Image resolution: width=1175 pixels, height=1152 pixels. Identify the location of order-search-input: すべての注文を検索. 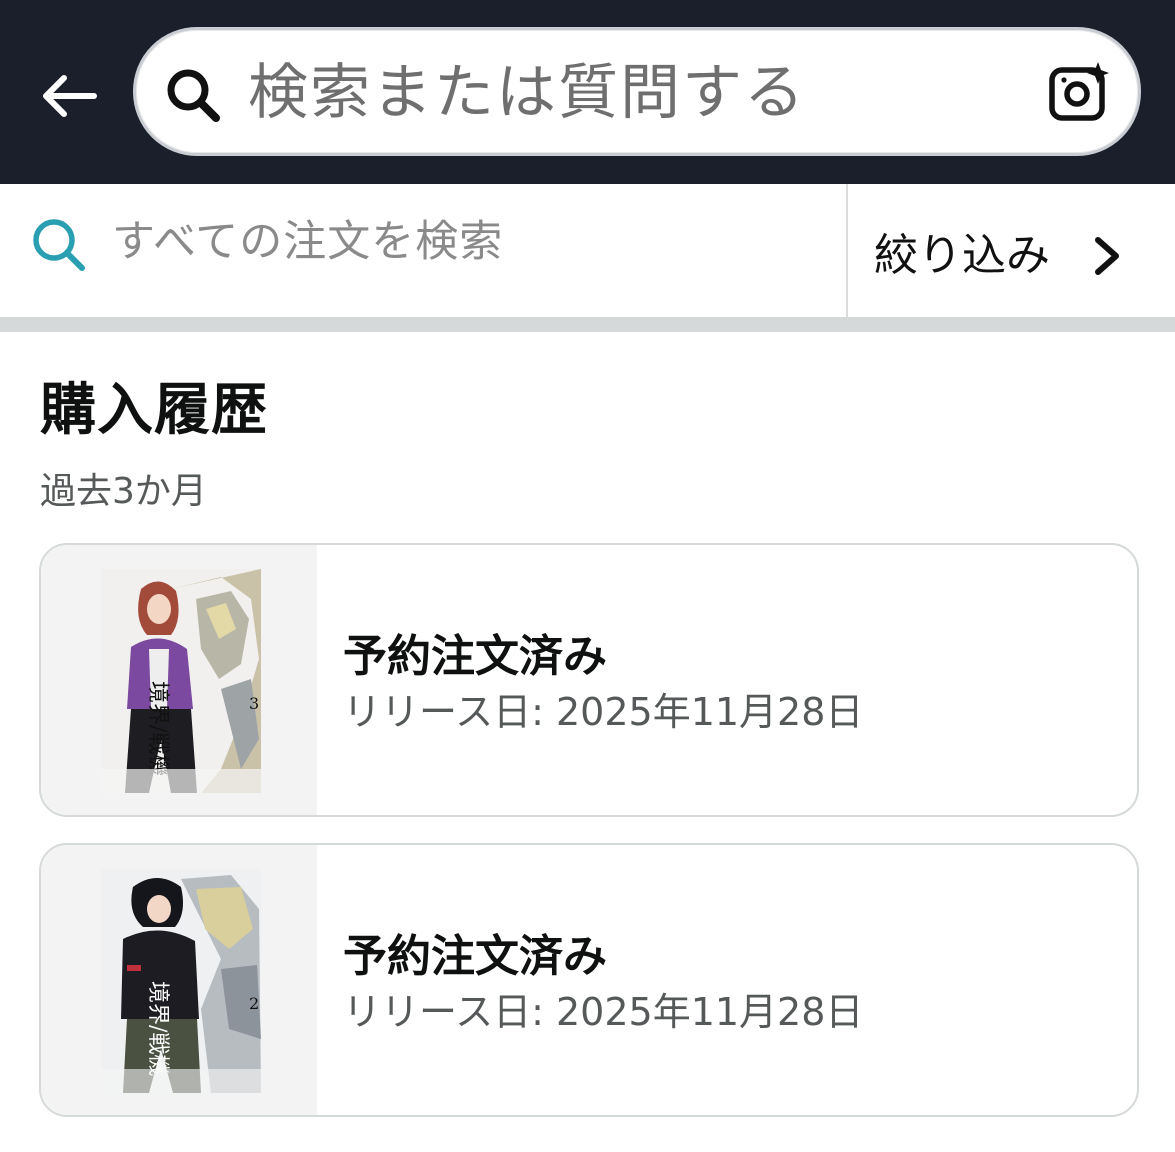
(423, 250).